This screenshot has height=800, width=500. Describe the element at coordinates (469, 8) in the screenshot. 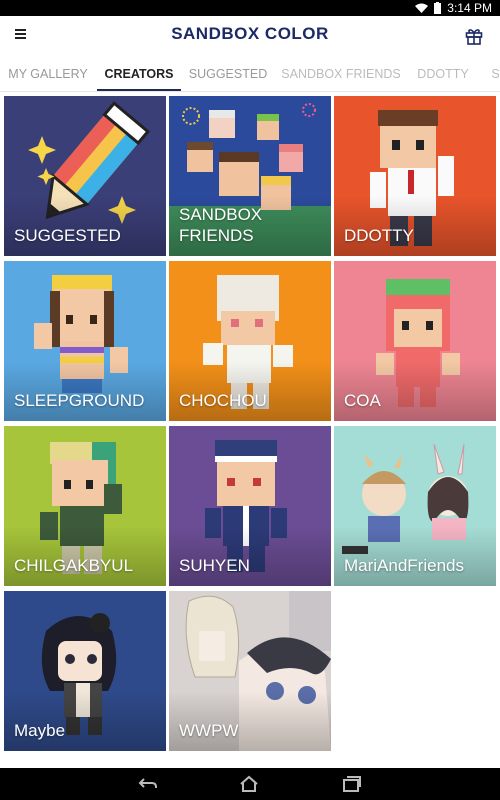

I see `status-time: 3:14 PM` at that location.